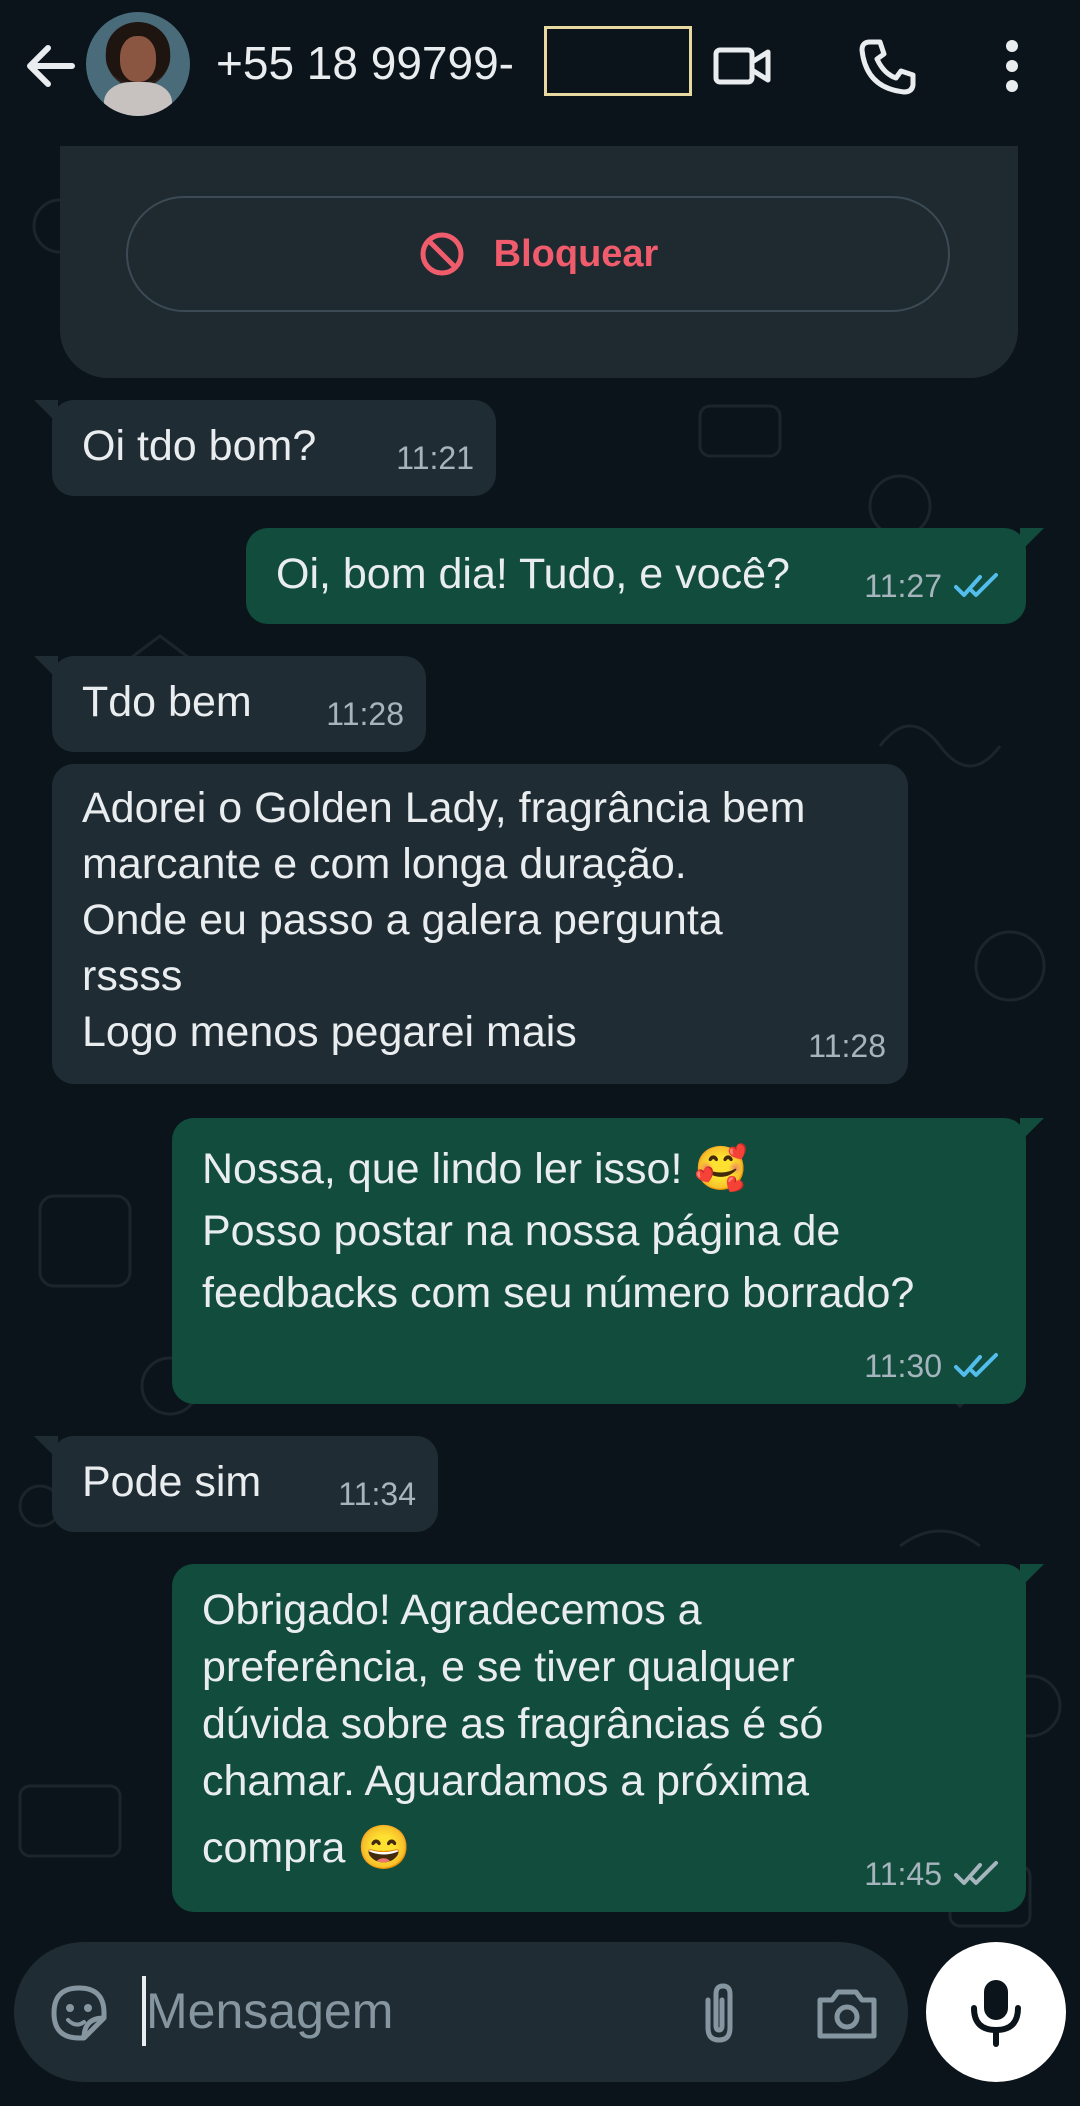 The height and width of the screenshot is (2106, 1080). What do you see at coordinates (506, 1781) in the screenshot?
I see `message-line: chamar. Aguardamos a próxima` at bounding box center [506, 1781].